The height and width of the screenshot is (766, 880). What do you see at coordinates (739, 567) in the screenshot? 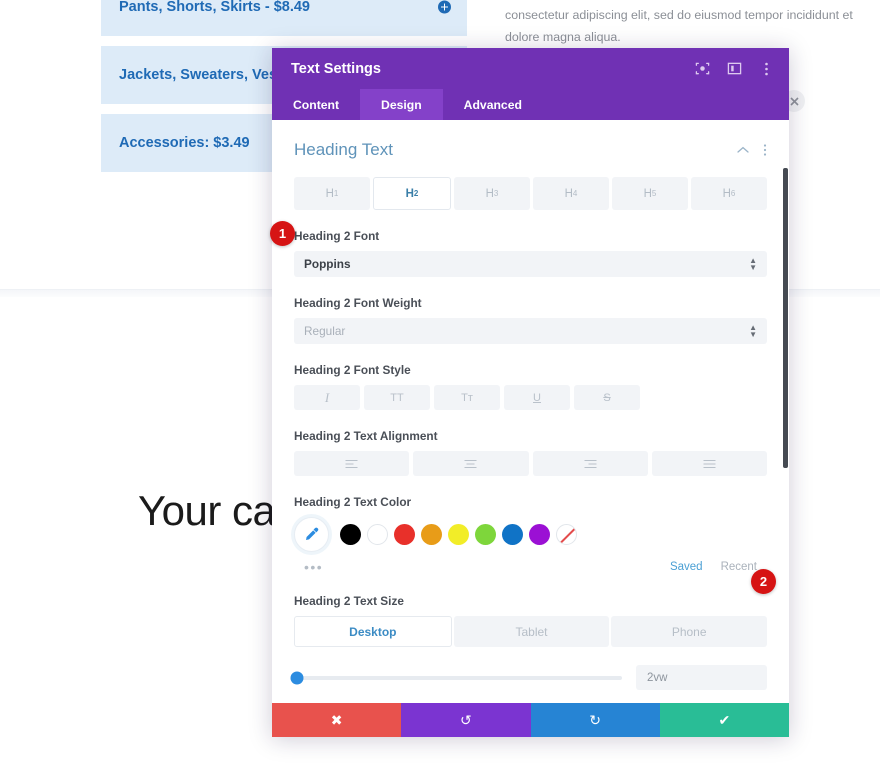
I see `recent-colors-link: Recent` at bounding box center [739, 567].